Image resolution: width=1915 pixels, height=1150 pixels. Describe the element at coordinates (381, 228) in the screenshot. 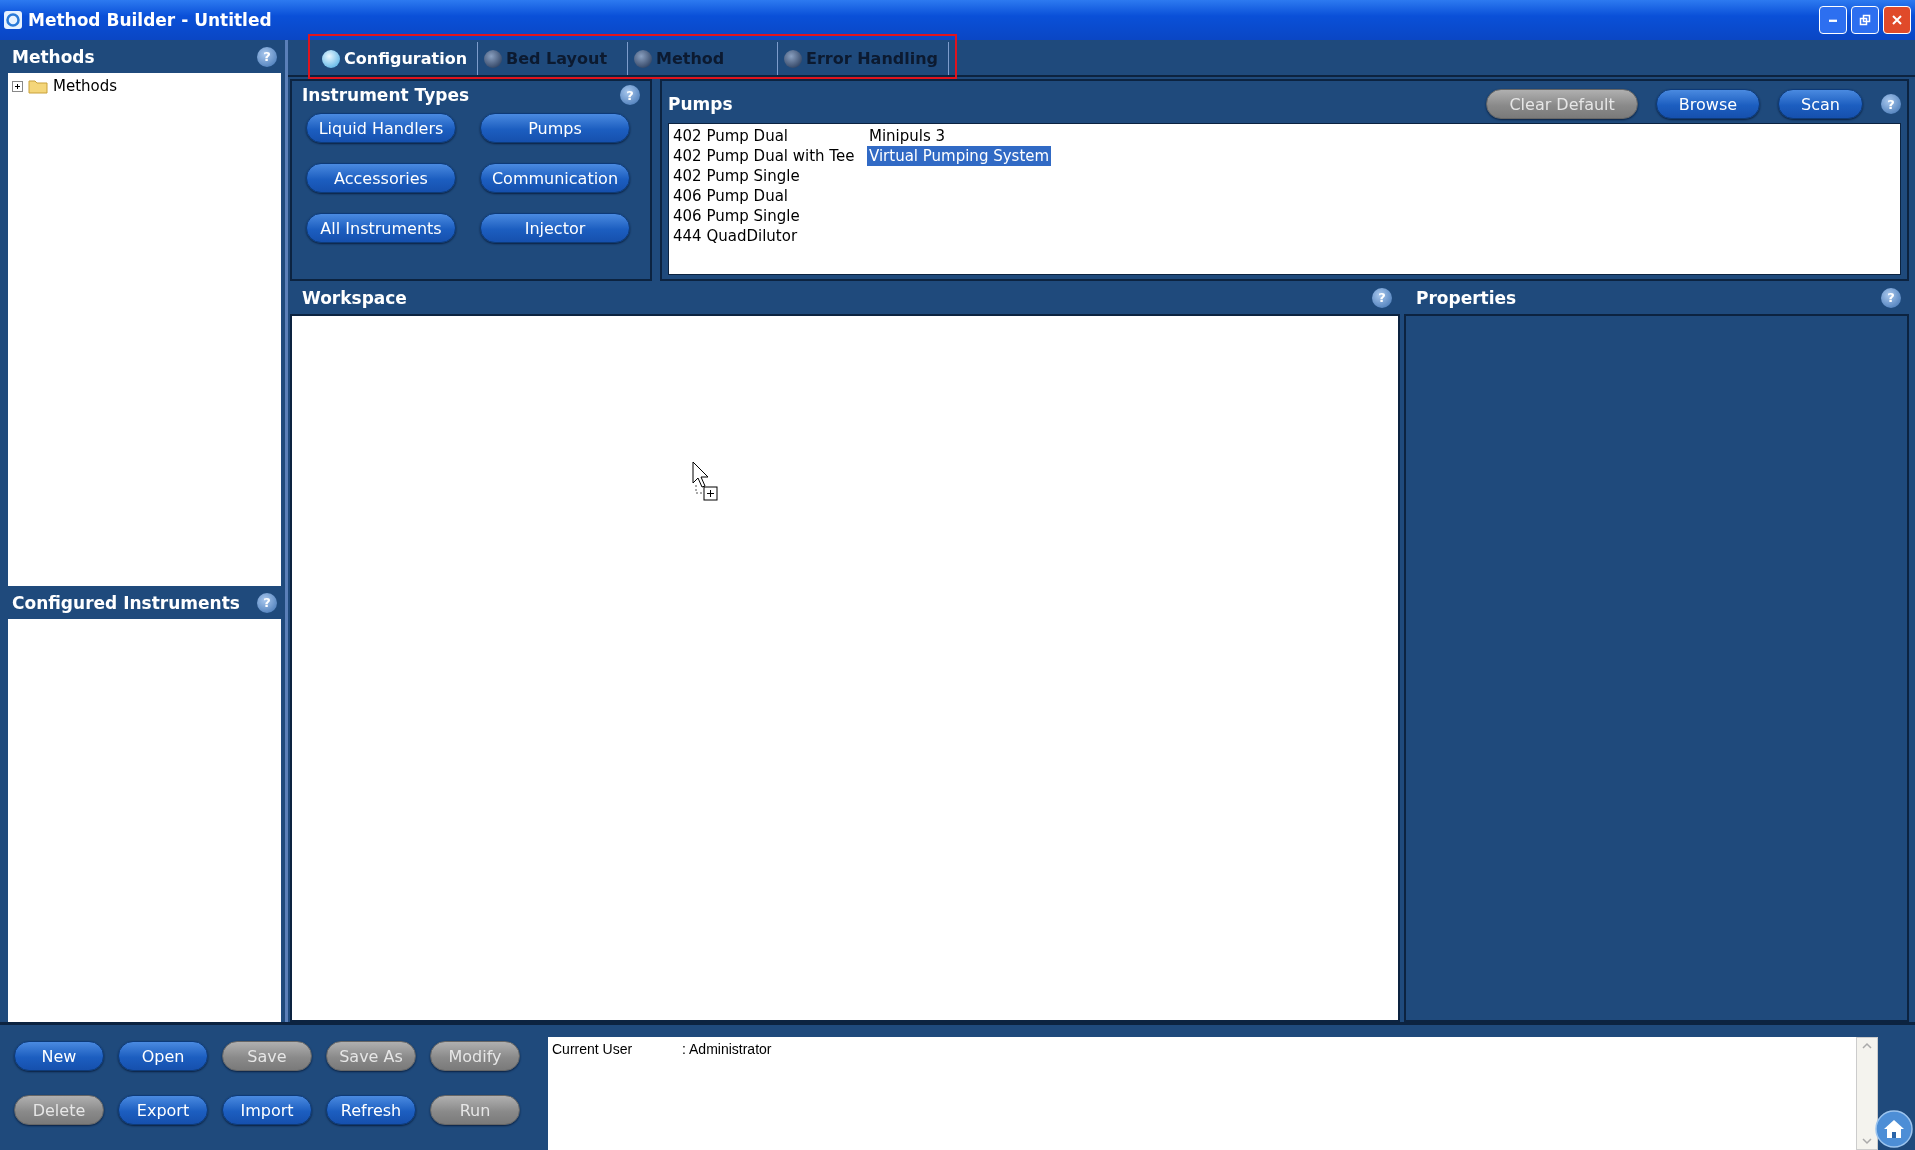

I see `instrument-type-button: All Instruments` at that location.